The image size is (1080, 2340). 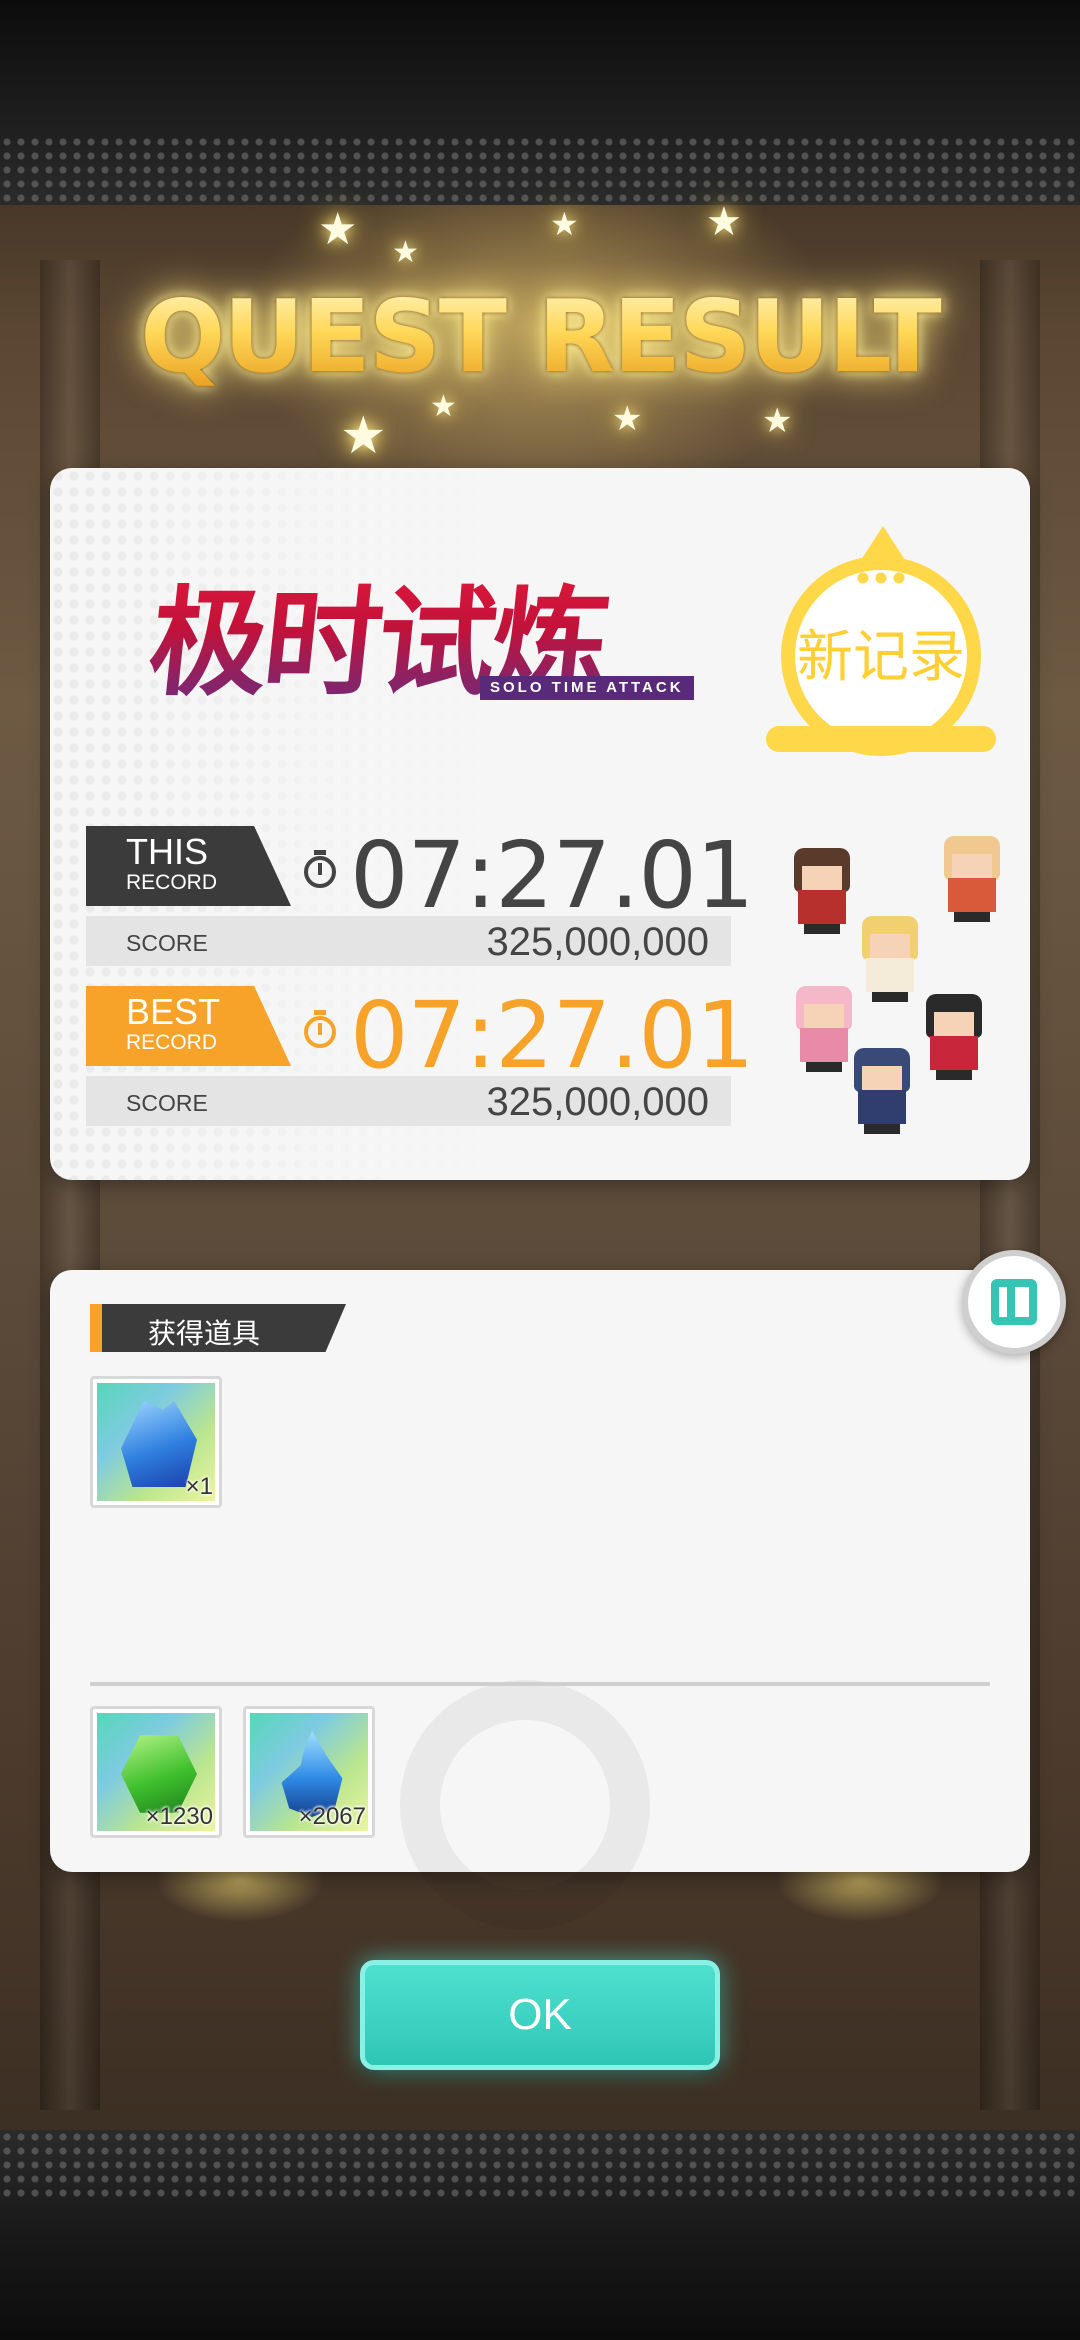 What do you see at coordinates (540, 2015) in the screenshot?
I see `ok-button: OK` at bounding box center [540, 2015].